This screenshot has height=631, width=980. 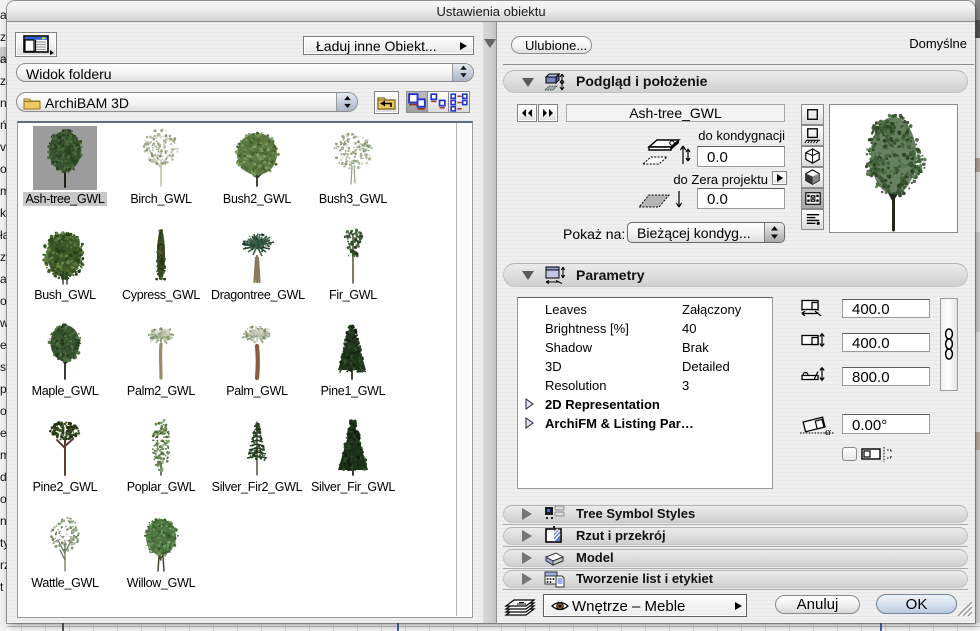 I want to click on svg-text: α, so click(x=828, y=431).